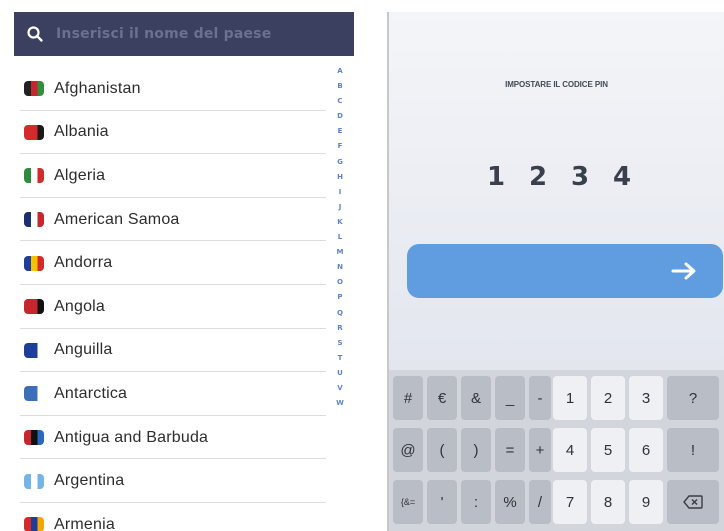 The height and width of the screenshot is (531, 724). I want to click on country-name: Antigua and Barbuda, so click(131, 437).